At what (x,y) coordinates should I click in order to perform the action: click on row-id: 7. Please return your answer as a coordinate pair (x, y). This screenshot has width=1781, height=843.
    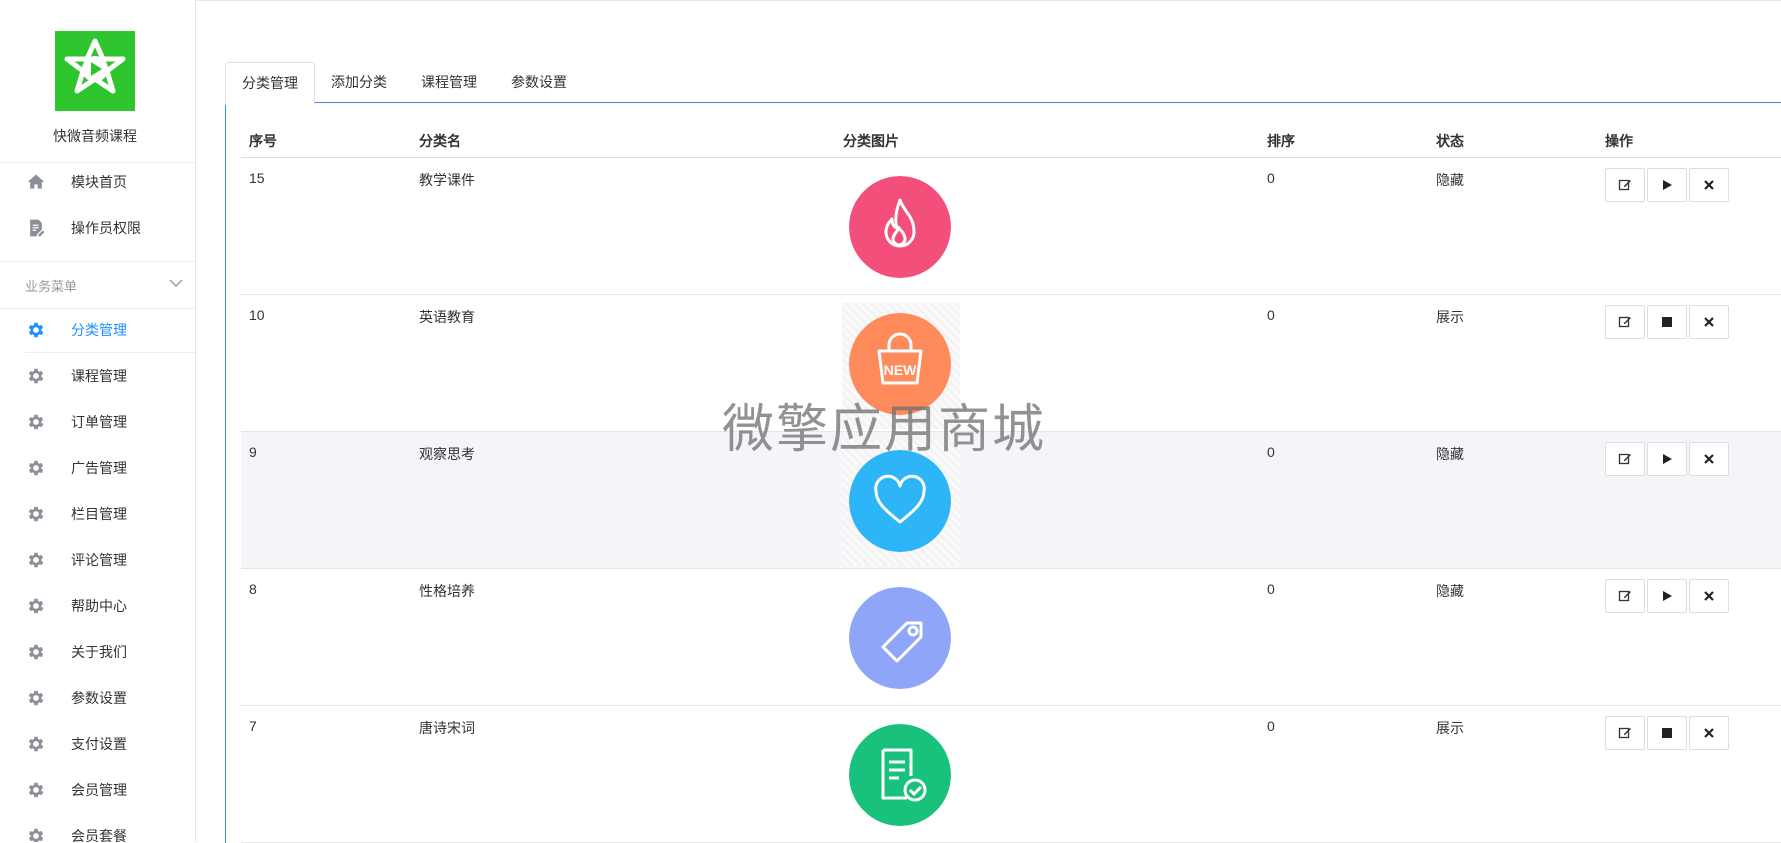
    Looking at the image, I should click on (253, 726).